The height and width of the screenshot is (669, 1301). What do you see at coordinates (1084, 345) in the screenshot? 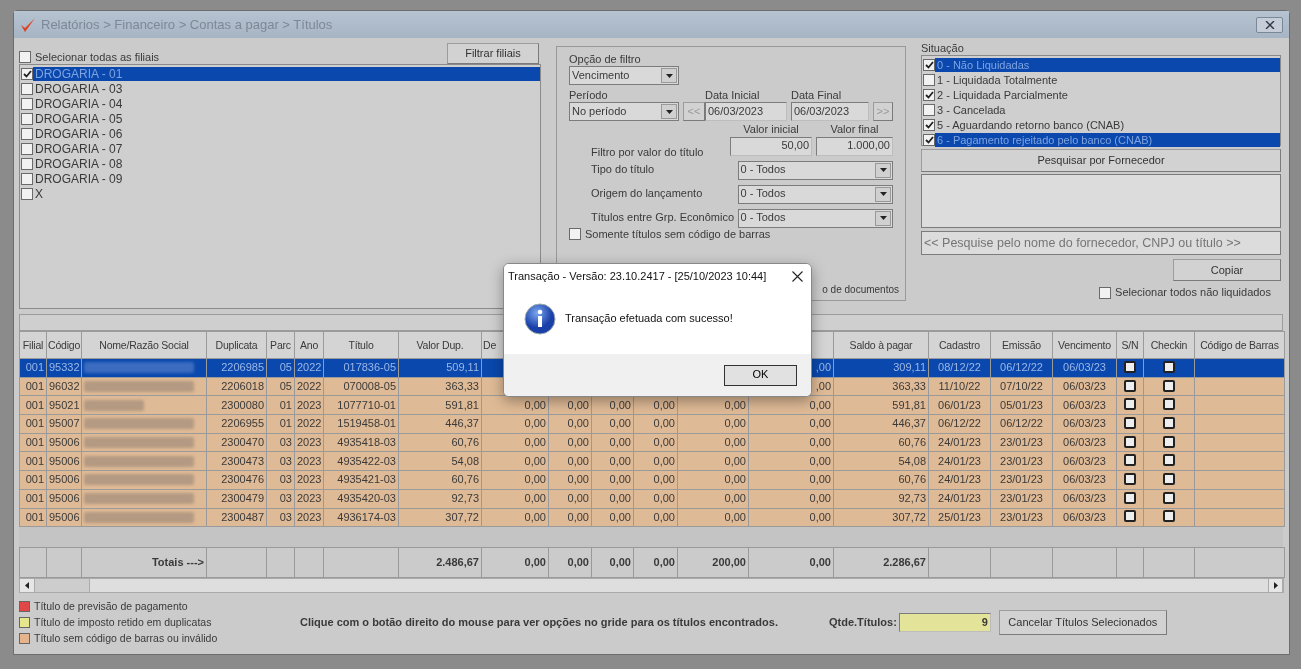
I see `column-header: Vencimento` at bounding box center [1084, 345].